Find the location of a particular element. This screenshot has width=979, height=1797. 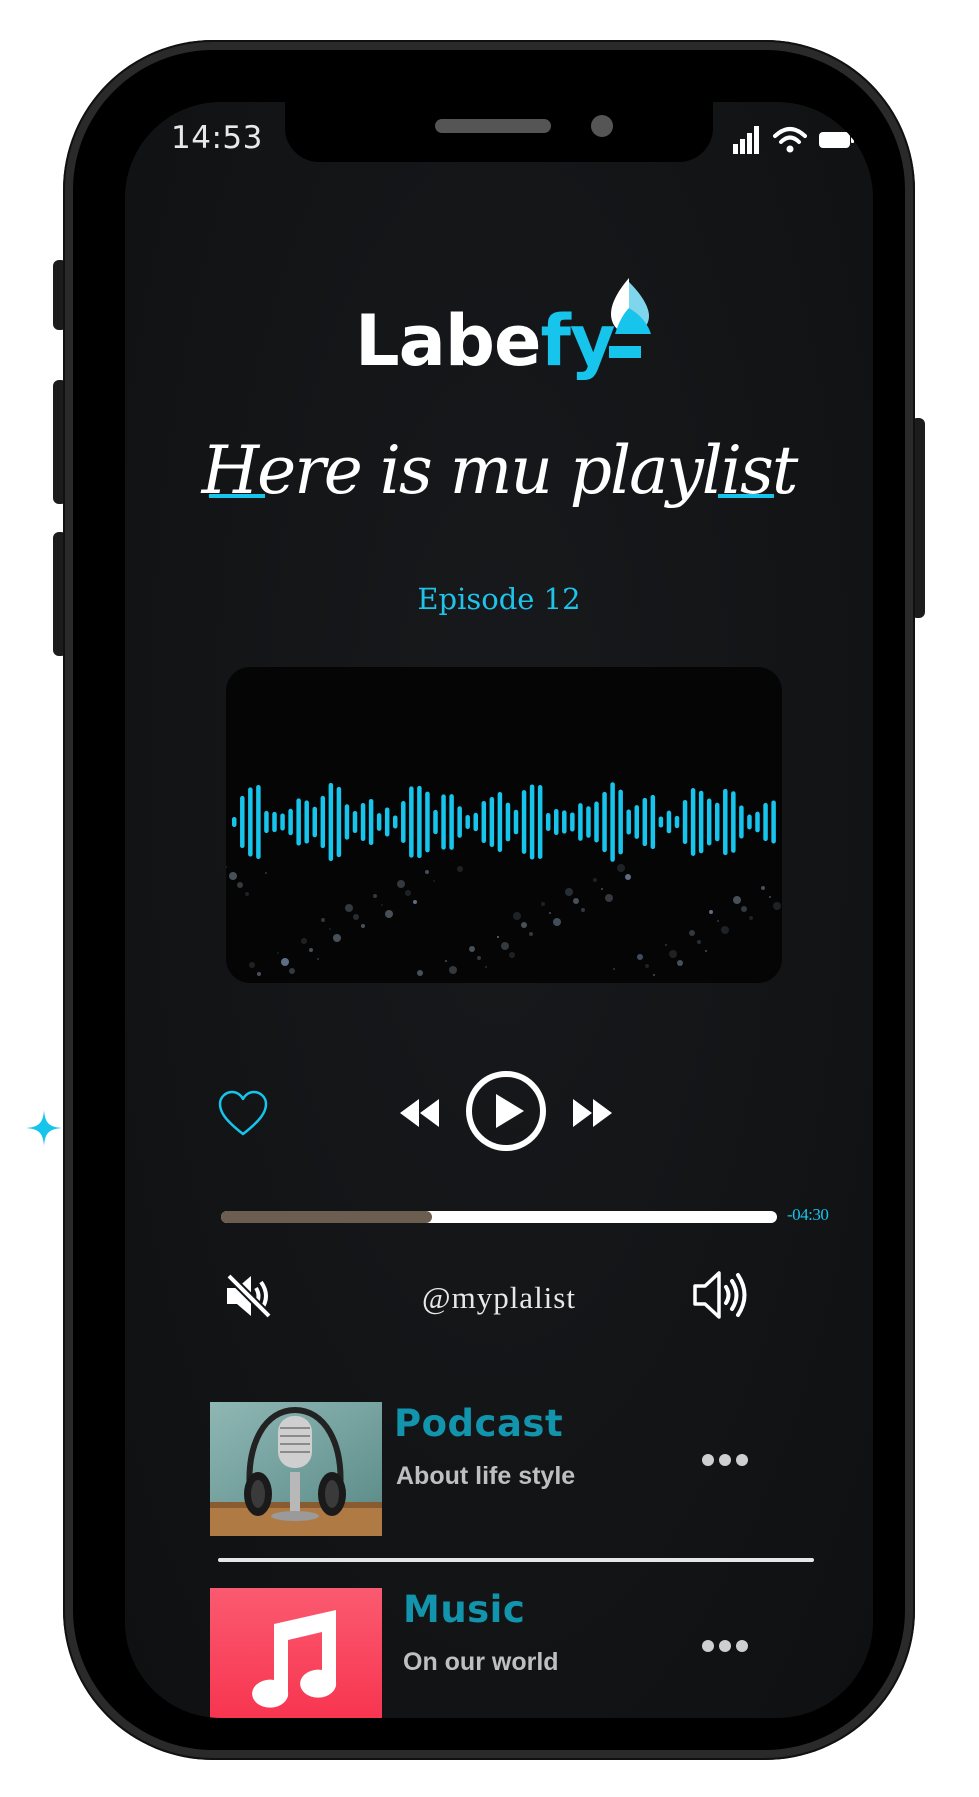

status-icons is located at coordinates (794, 140).